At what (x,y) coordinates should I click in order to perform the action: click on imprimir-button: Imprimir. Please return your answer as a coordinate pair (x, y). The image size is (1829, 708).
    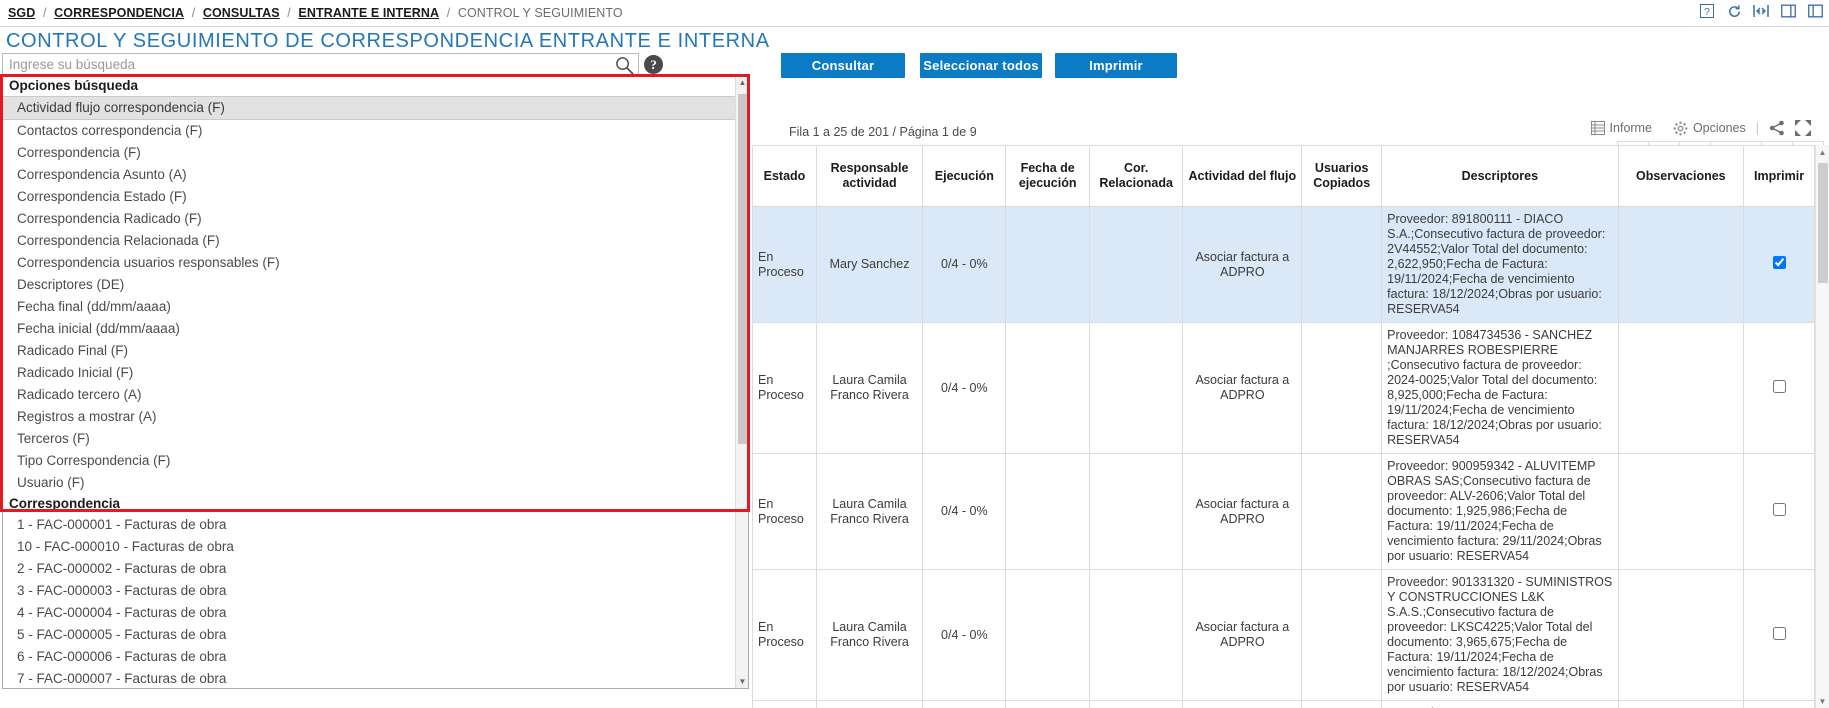
    Looking at the image, I should click on (1116, 65).